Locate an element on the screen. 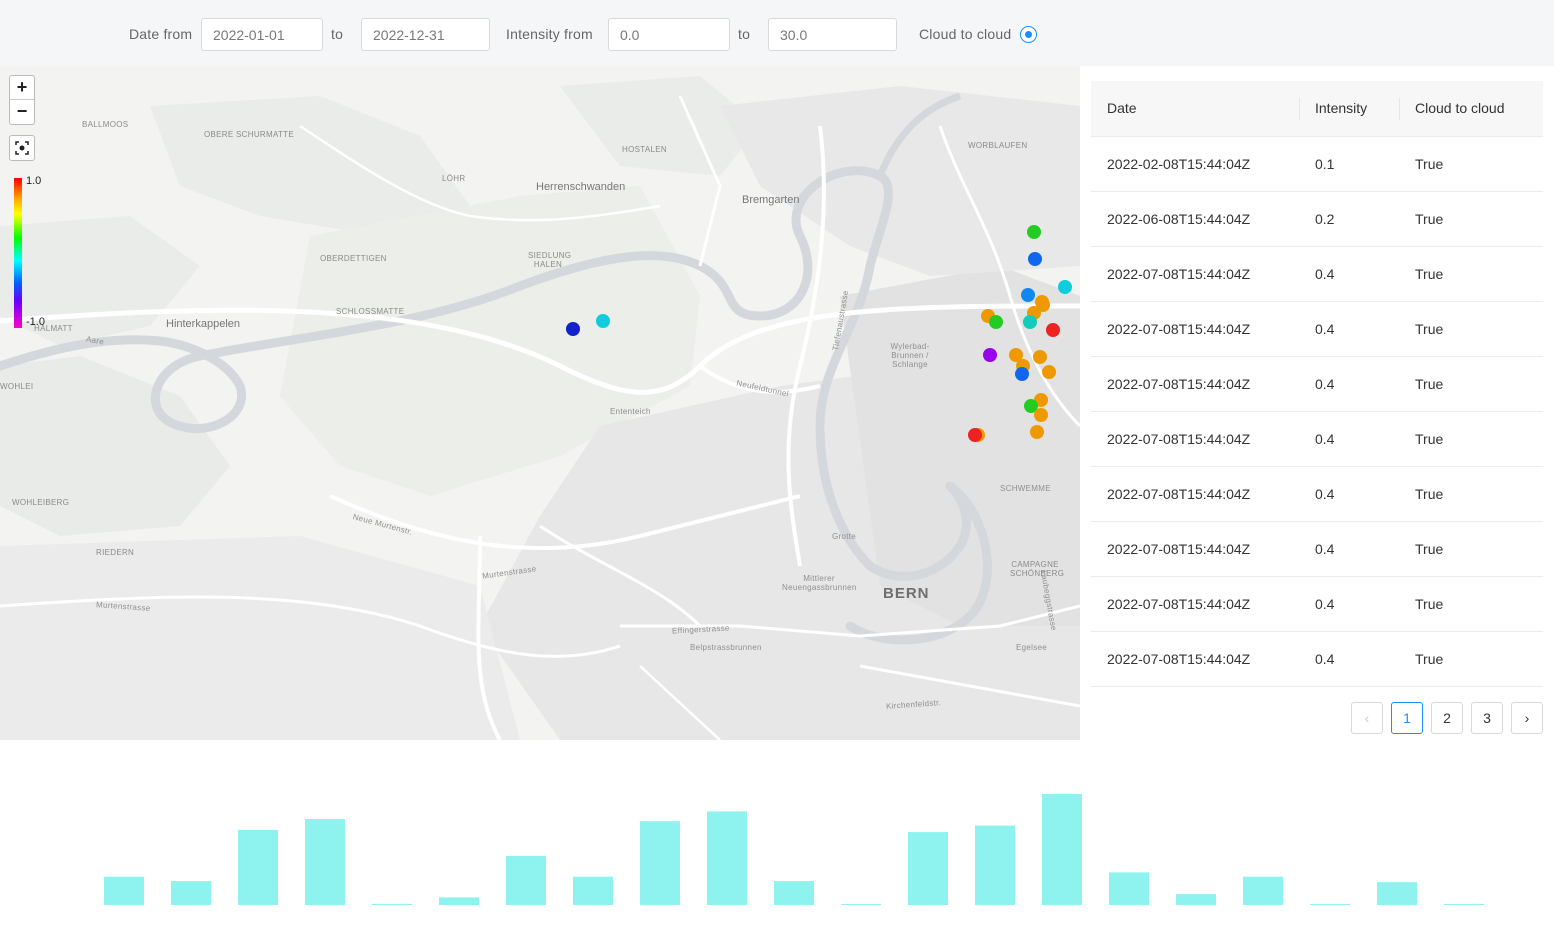 The width and height of the screenshot is (1554, 941). cell-date: 2022-02-08T15:44:04Z is located at coordinates (1195, 164).